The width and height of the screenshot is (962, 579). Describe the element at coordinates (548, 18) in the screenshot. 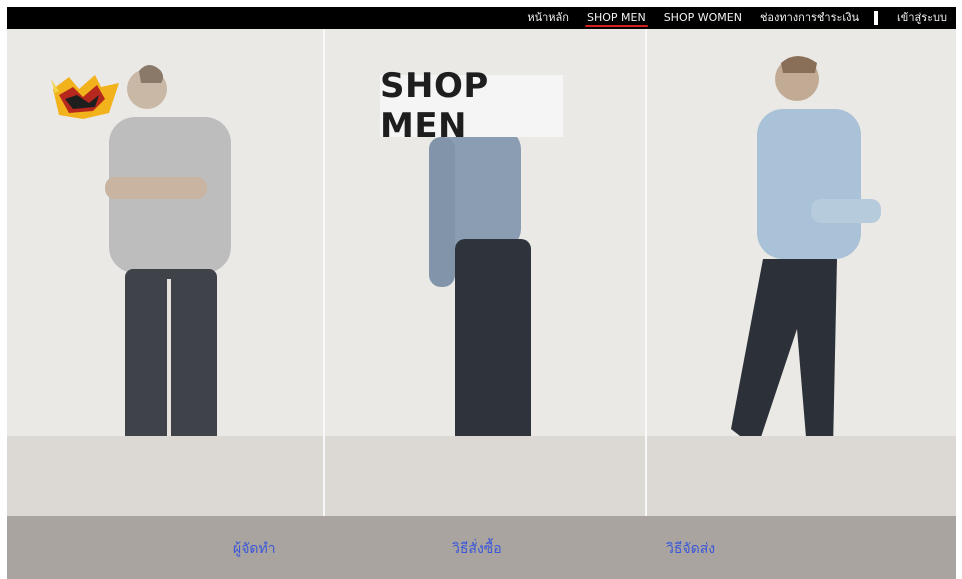

I see `nav-home: หน้าหลัก` at that location.